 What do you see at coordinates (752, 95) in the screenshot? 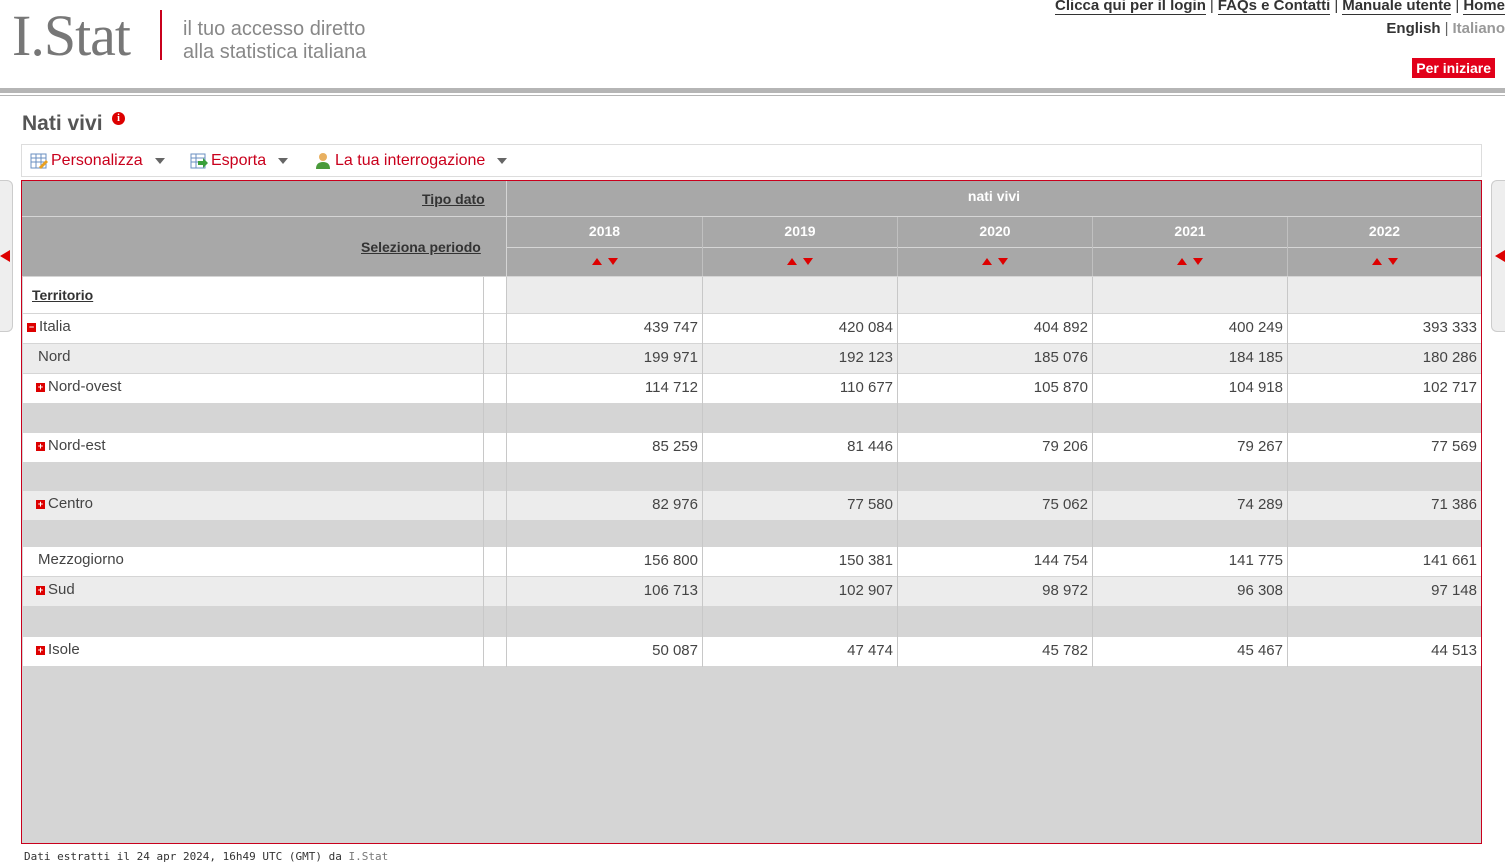
I see `header-divider-thin` at bounding box center [752, 95].